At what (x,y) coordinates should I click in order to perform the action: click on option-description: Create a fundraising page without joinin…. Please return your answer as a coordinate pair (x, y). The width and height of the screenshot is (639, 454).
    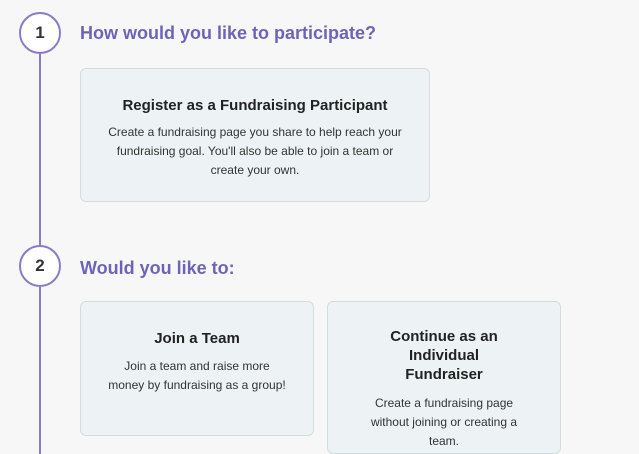
    Looking at the image, I should click on (444, 422).